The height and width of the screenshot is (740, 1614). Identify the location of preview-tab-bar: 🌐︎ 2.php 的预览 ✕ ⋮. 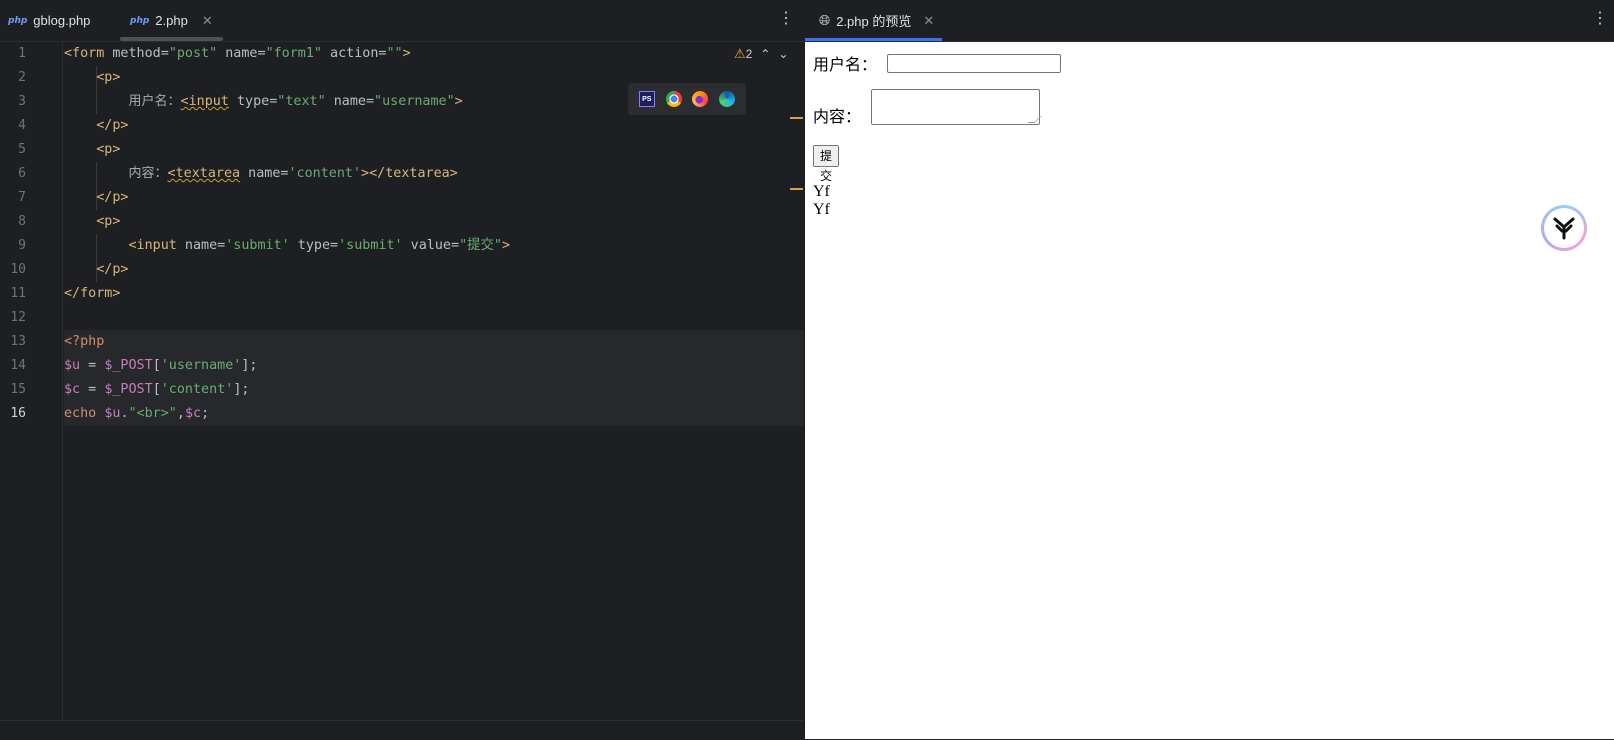
(1209, 21).